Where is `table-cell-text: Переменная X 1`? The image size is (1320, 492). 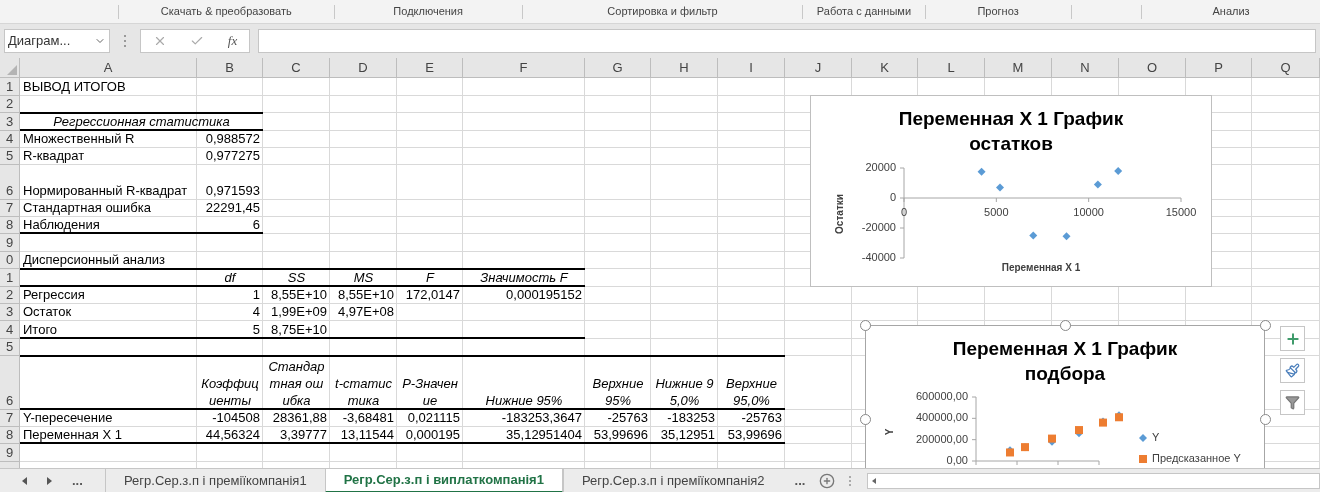
table-cell-text: Переменная X 1 is located at coordinates (72, 435).